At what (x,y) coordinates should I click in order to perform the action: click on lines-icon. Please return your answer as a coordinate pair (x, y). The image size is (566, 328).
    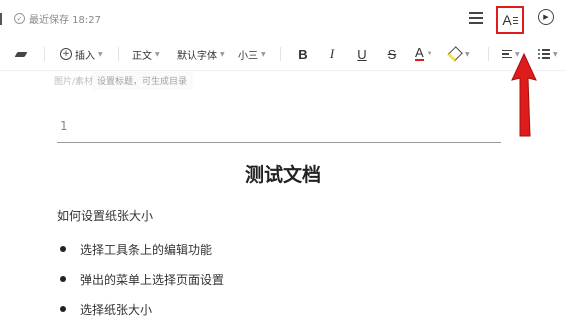
    Looking at the image, I should click on (515, 20).